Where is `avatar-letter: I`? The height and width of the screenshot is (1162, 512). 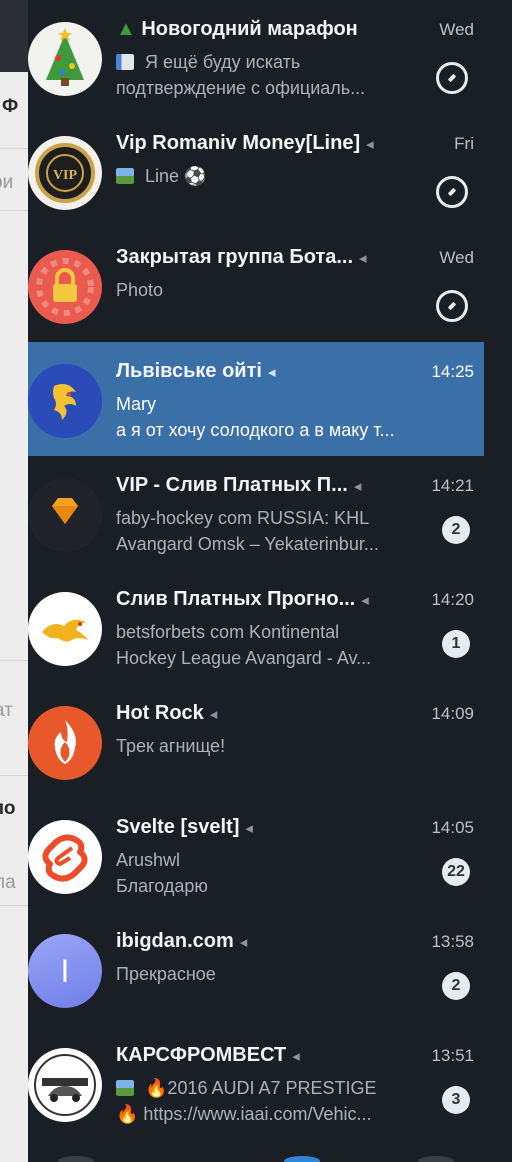
avatar-letter: I is located at coordinates (65, 970).